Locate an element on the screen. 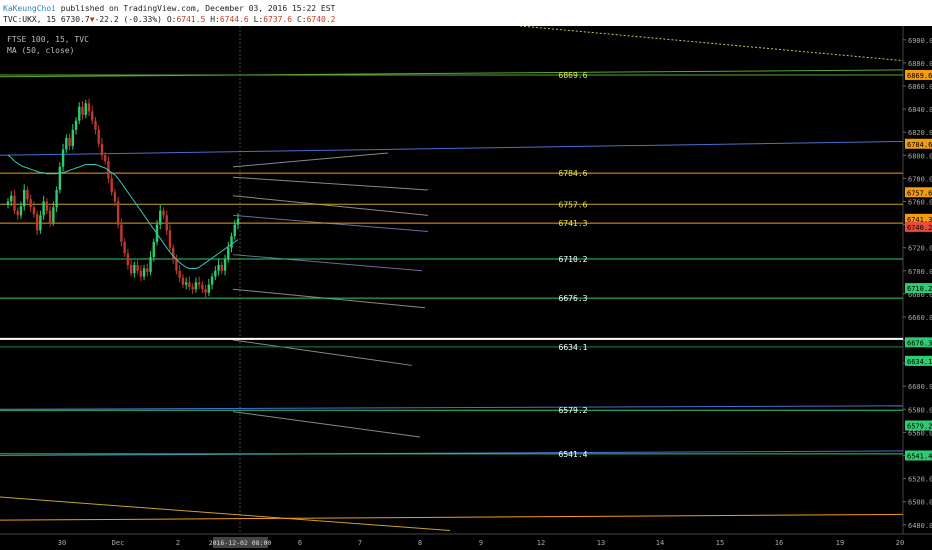 The image size is (932, 550). axis-price-text-6: 6676.3 is located at coordinates (919, 343).